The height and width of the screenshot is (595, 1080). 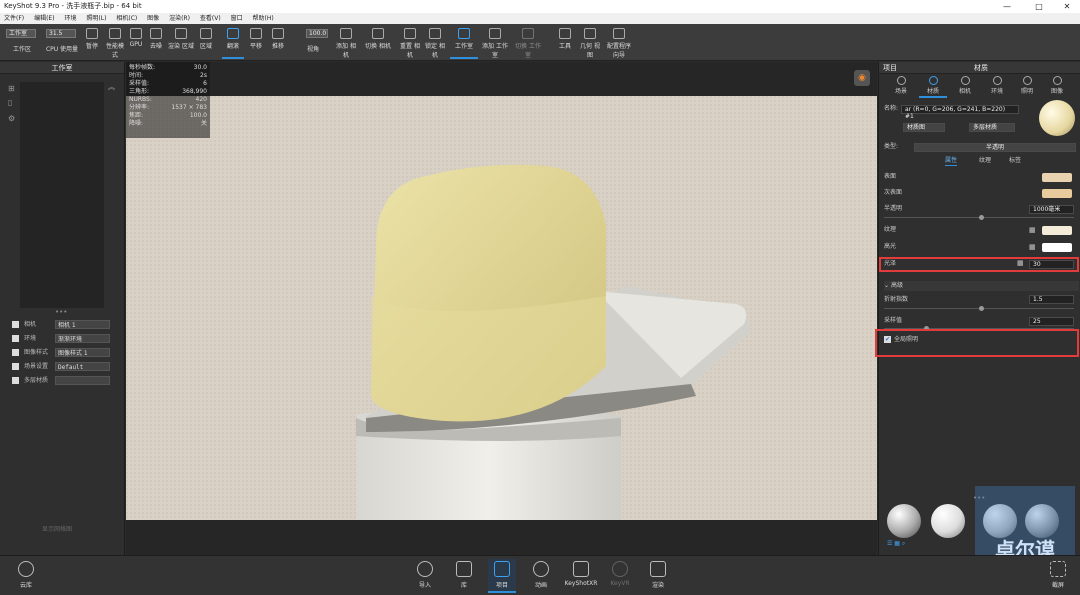 What do you see at coordinates (1015, 161) in the screenshot?
I see `subtab-labels: 标签` at bounding box center [1015, 161].